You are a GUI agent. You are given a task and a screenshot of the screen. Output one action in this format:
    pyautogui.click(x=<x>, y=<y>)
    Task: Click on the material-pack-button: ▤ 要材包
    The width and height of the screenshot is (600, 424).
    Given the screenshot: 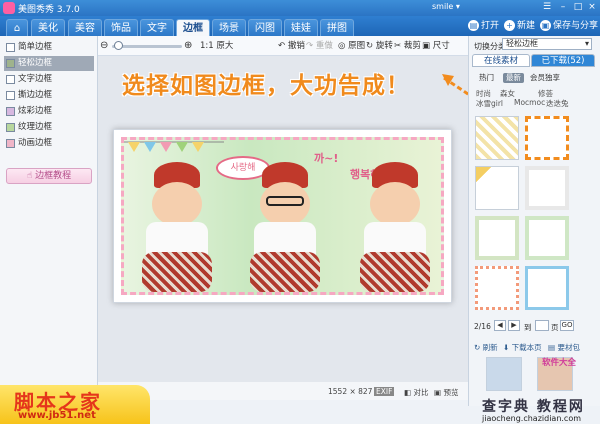 What is the action you would take?
    pyautogui.click(x=564, y=348)
    